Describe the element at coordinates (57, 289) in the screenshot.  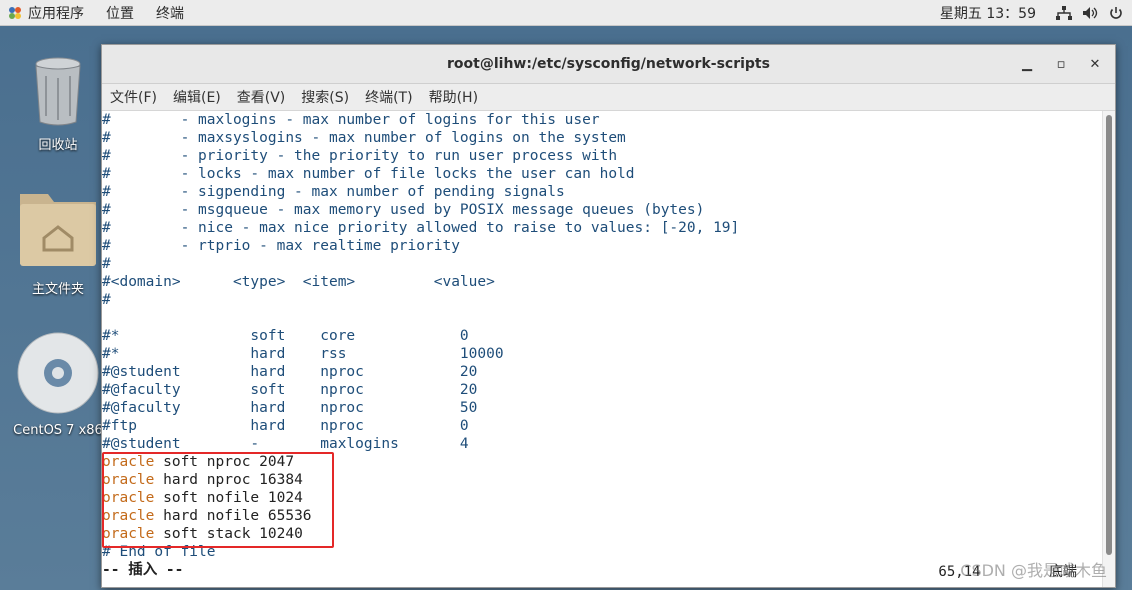
I see `home-folder-label: 主文件夹` at that location.